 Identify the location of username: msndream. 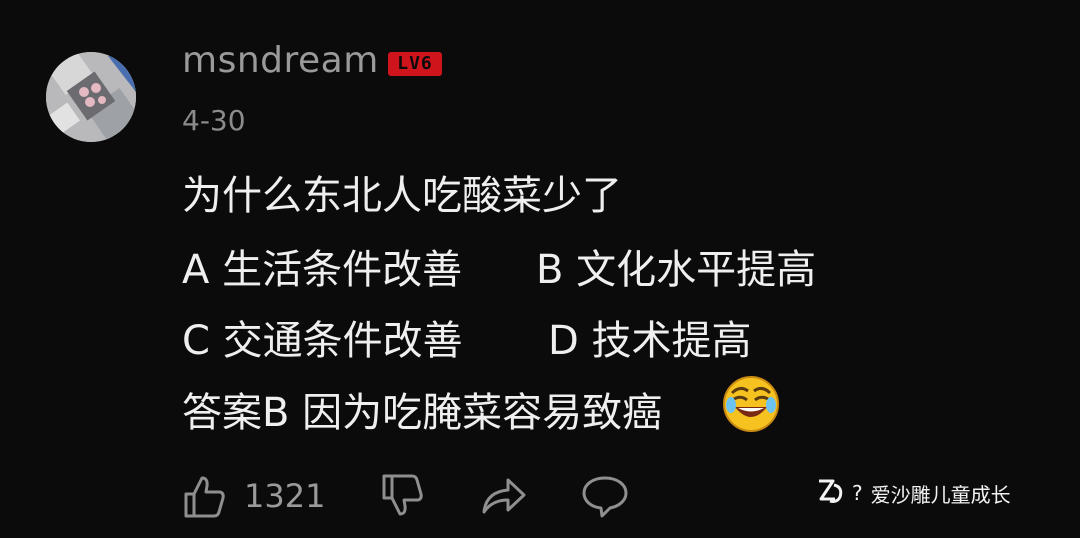
(280, 60).